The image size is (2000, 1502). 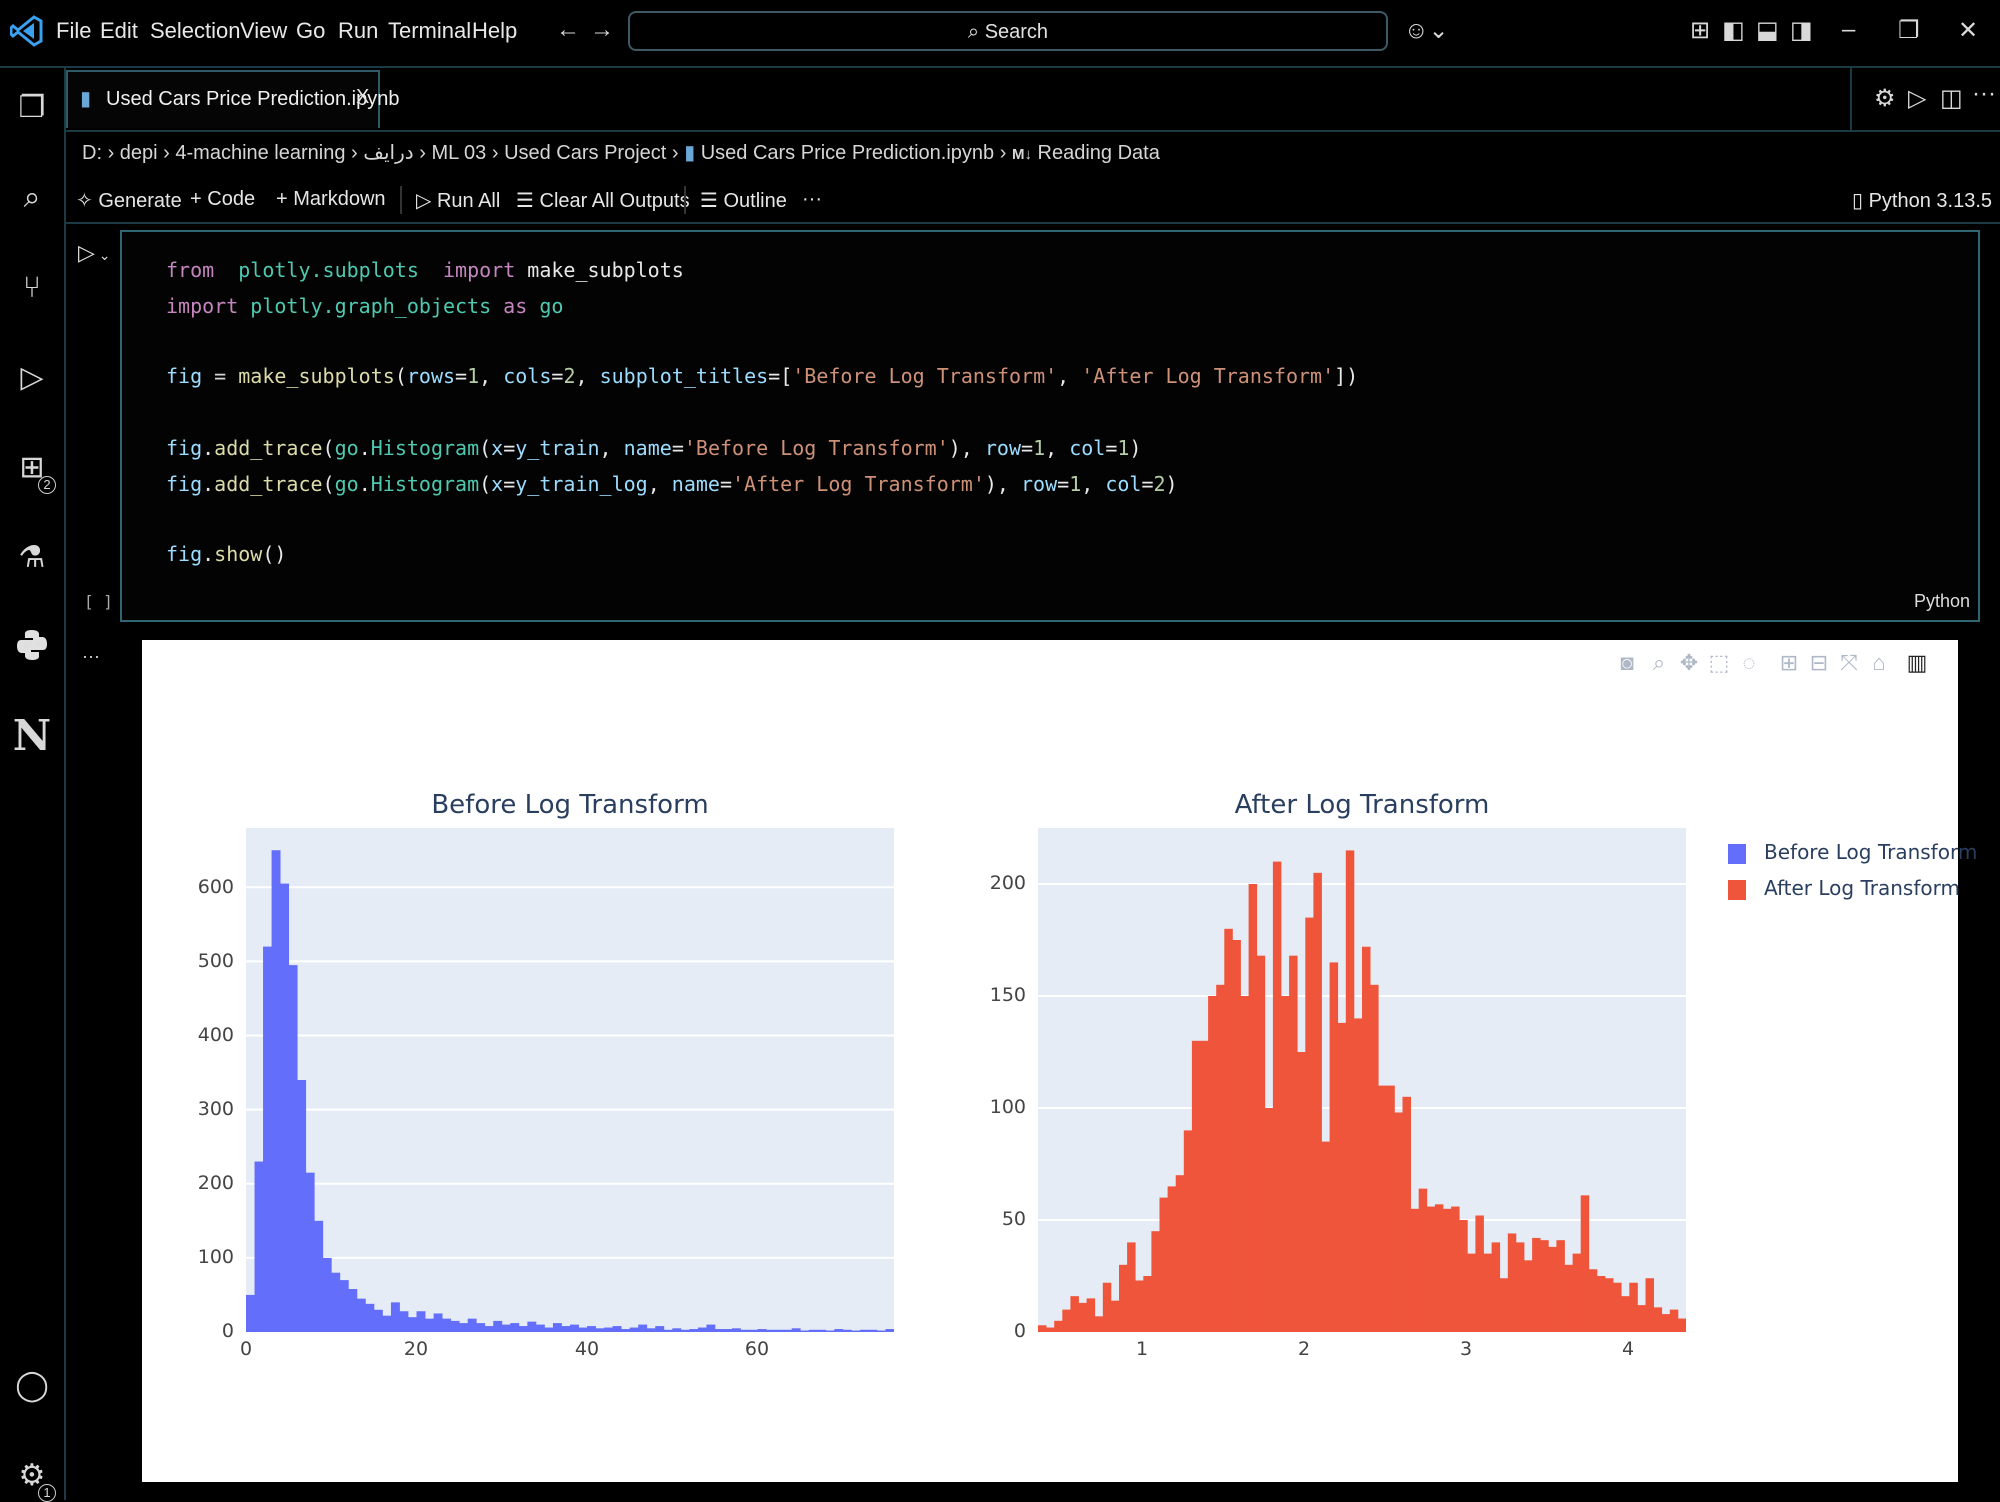 I want to click on lasso-select-icon: ◌, so click(x=1749, y=663).